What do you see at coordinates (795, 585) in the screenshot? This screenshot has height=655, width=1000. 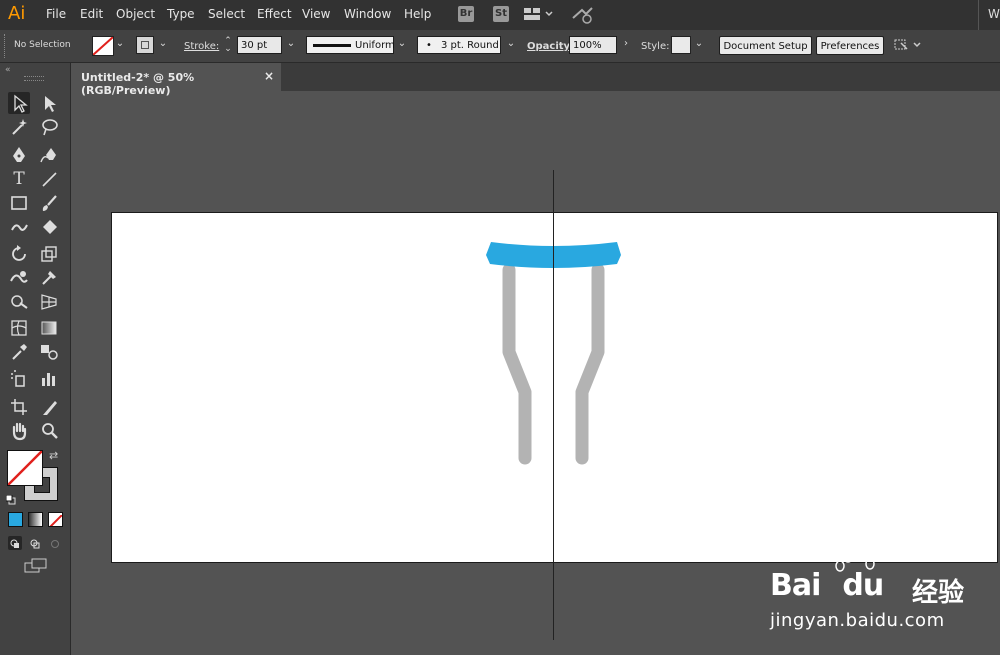 I see `watermark-brand: Bai` at bounding box center [795, 585].